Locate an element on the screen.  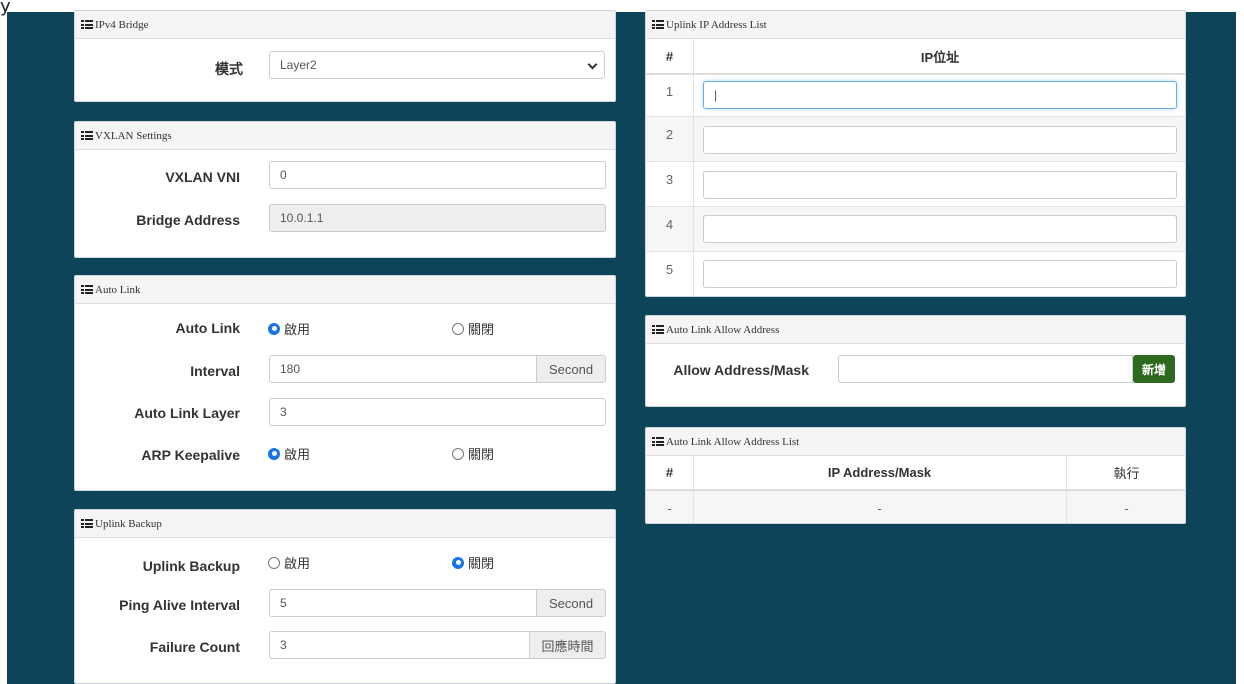
panel-header: IPv4 Bridge is located at coordinates (345, 25).